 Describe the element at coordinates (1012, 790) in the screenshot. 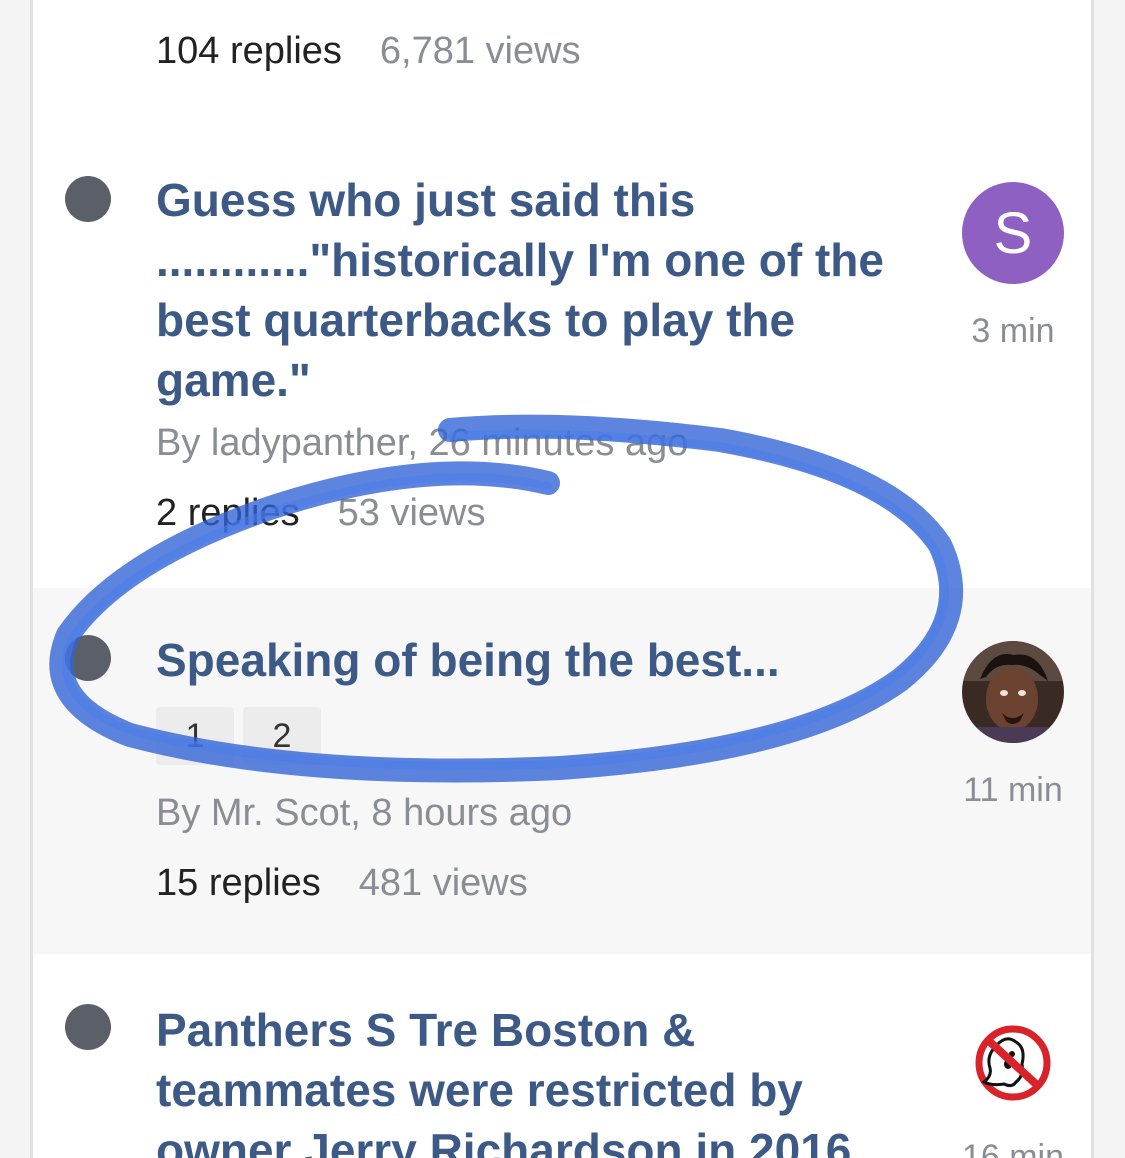

I see `last-post-time: 11 min` at that location.